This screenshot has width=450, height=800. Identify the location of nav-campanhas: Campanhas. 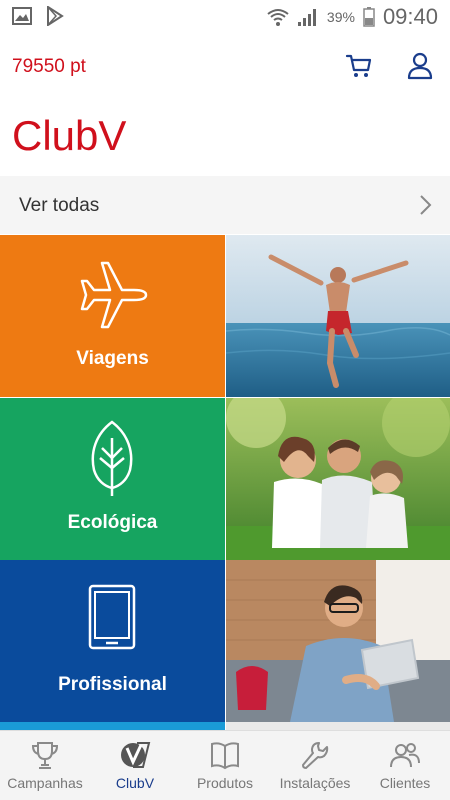
(45, 765).